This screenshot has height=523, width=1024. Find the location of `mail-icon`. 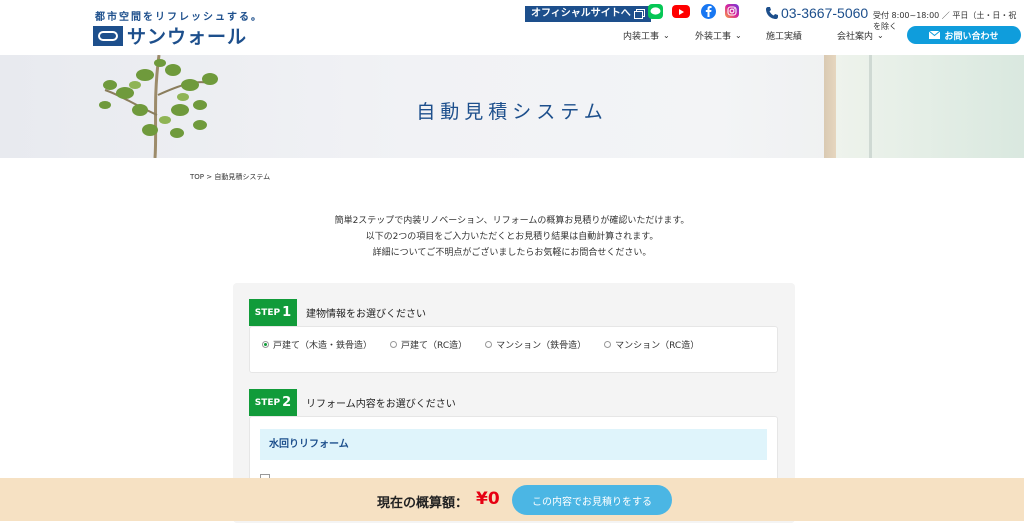

mail-icon is located at coordinates (935, 35).